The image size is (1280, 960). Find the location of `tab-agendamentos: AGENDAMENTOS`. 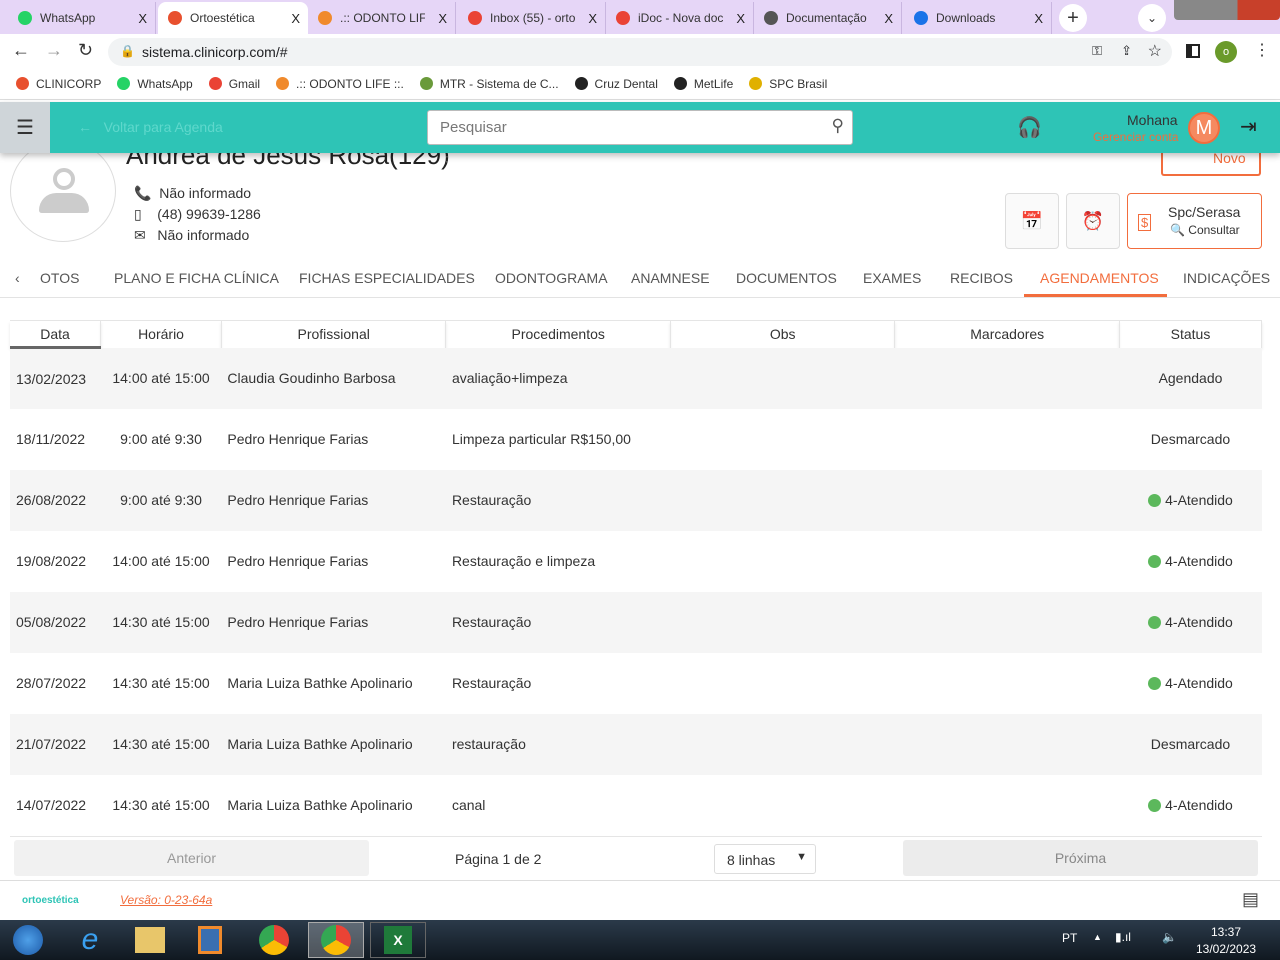

tab-agendamentos: AGENDAMENTOS is located at coordinates (1099, 278).